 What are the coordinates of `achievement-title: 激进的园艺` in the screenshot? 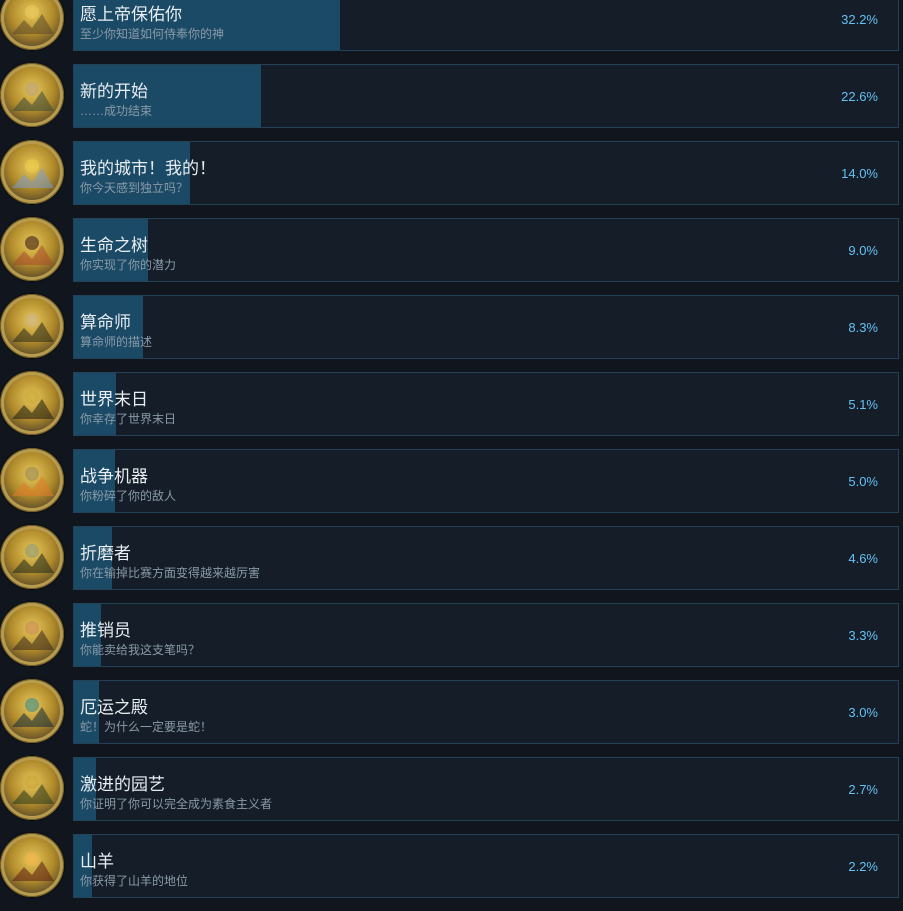 It's located at (122, 784).